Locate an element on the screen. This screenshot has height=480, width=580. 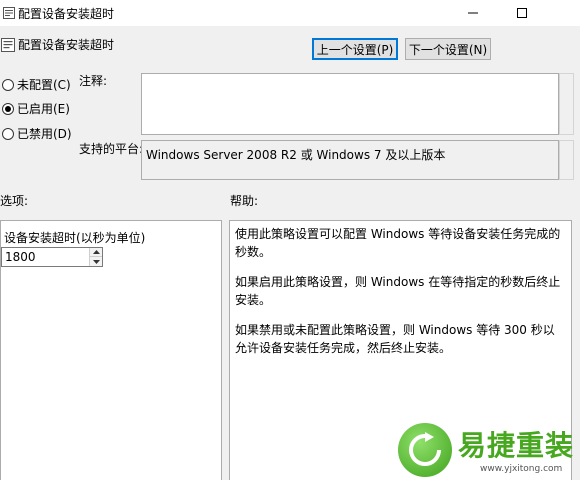
refresh-icon is located at coordinates (425, 449).